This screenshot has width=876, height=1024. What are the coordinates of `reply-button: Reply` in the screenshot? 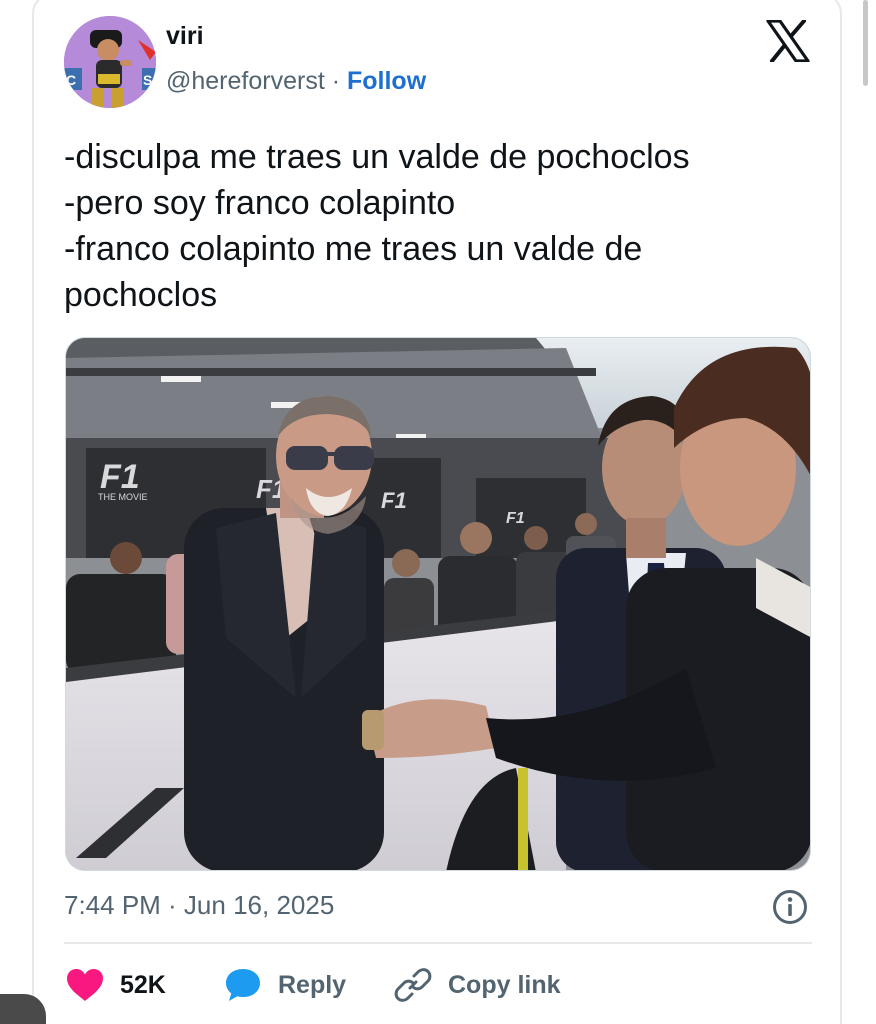 It's located at (285, 985).